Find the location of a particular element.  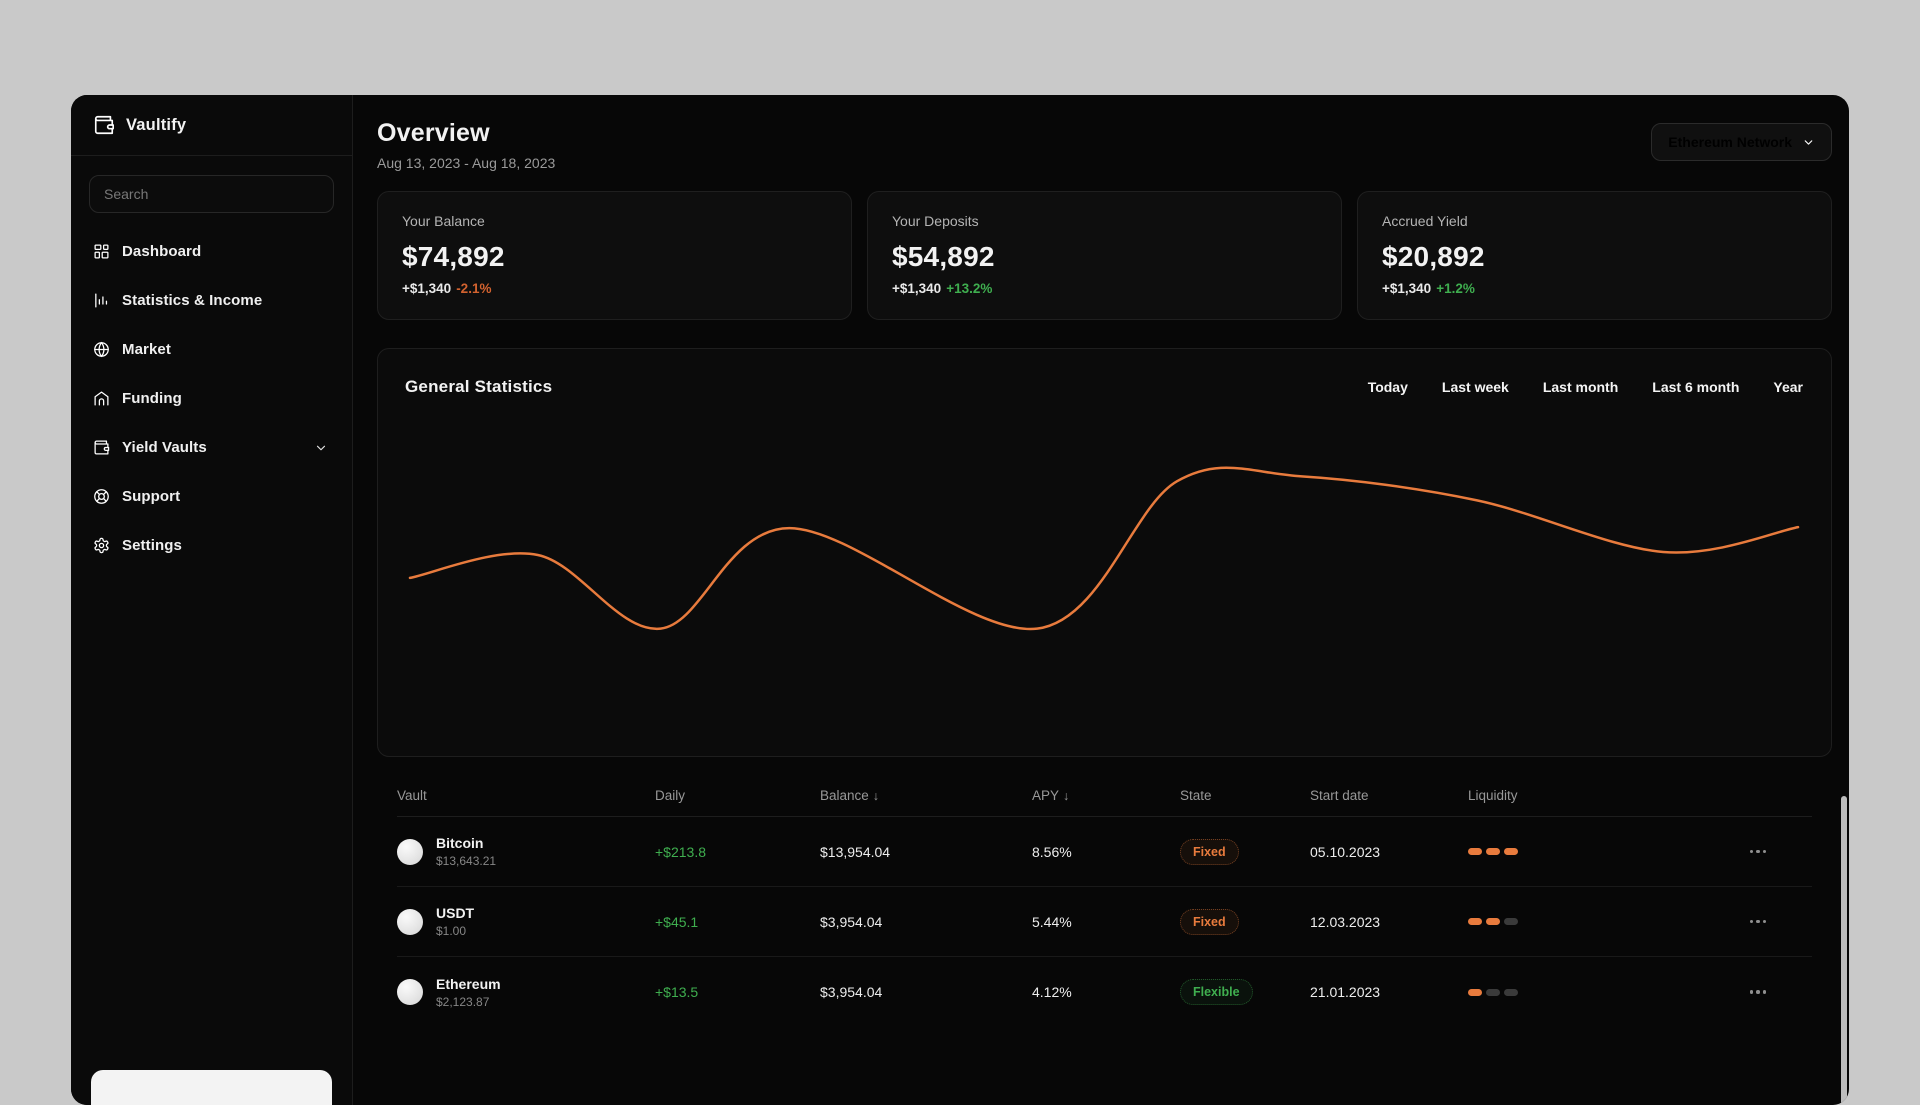

bank-icon is located at coordinates (101, 398).